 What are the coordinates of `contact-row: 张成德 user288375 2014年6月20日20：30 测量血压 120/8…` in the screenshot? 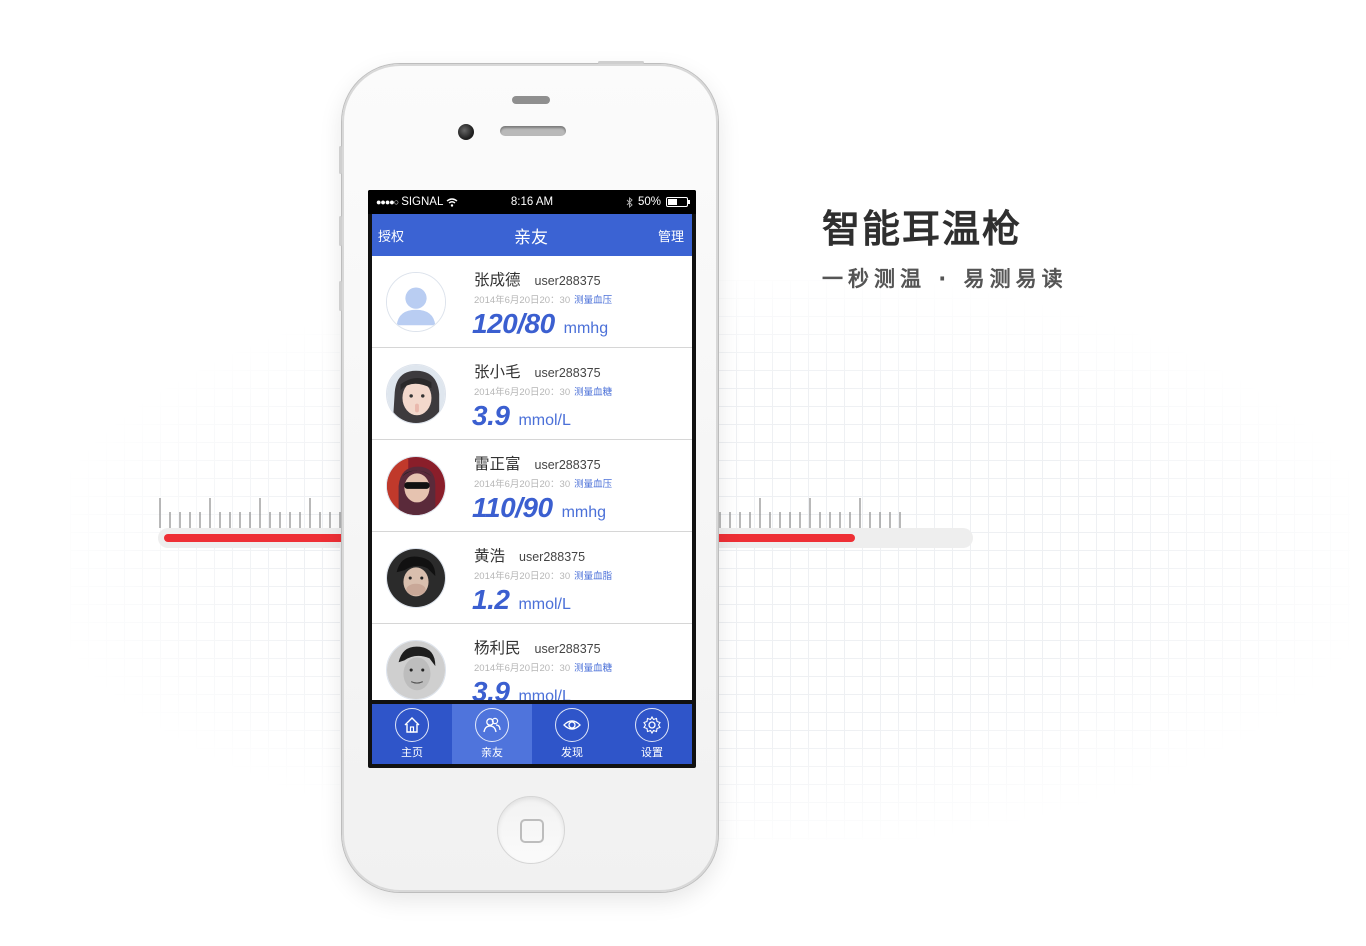 It's located at (532, 302).